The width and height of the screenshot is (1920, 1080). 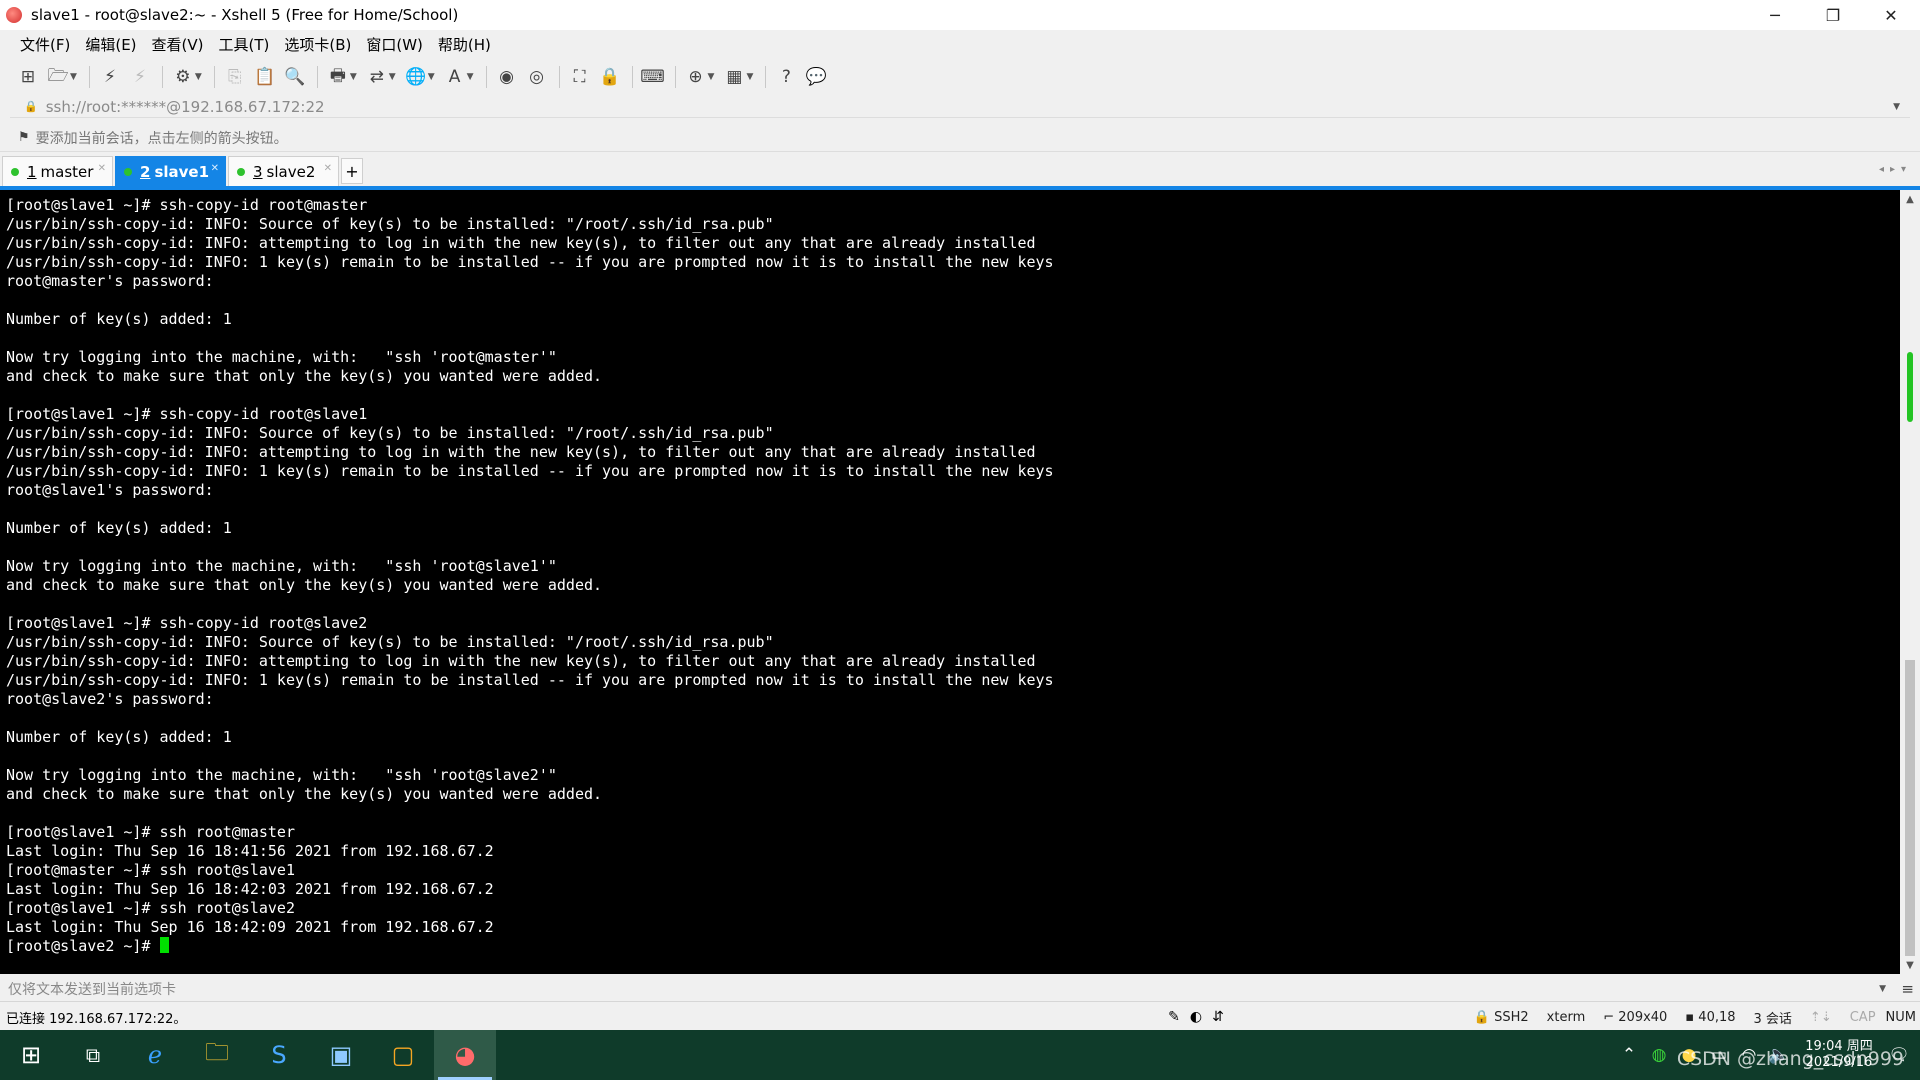 What do you see at coordinates (1896, 107) in the screenshot?
I see `address-dropdown-icon: ▼` at bounding box center [1896, 107].